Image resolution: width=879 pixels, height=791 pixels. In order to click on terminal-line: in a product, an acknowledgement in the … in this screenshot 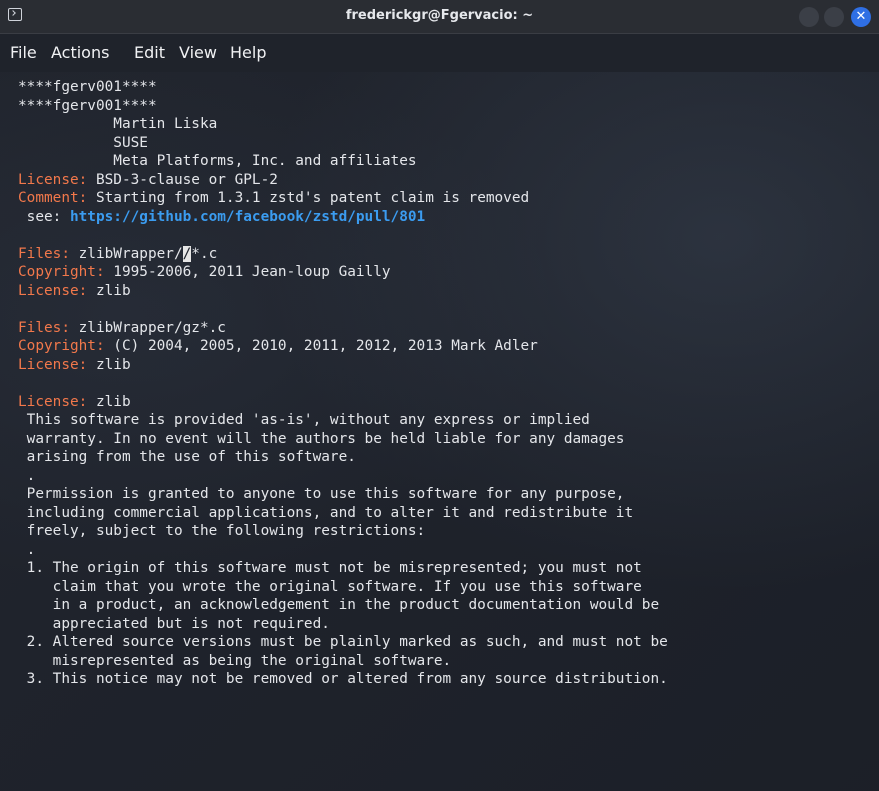, I will do `click(339, 605)`.